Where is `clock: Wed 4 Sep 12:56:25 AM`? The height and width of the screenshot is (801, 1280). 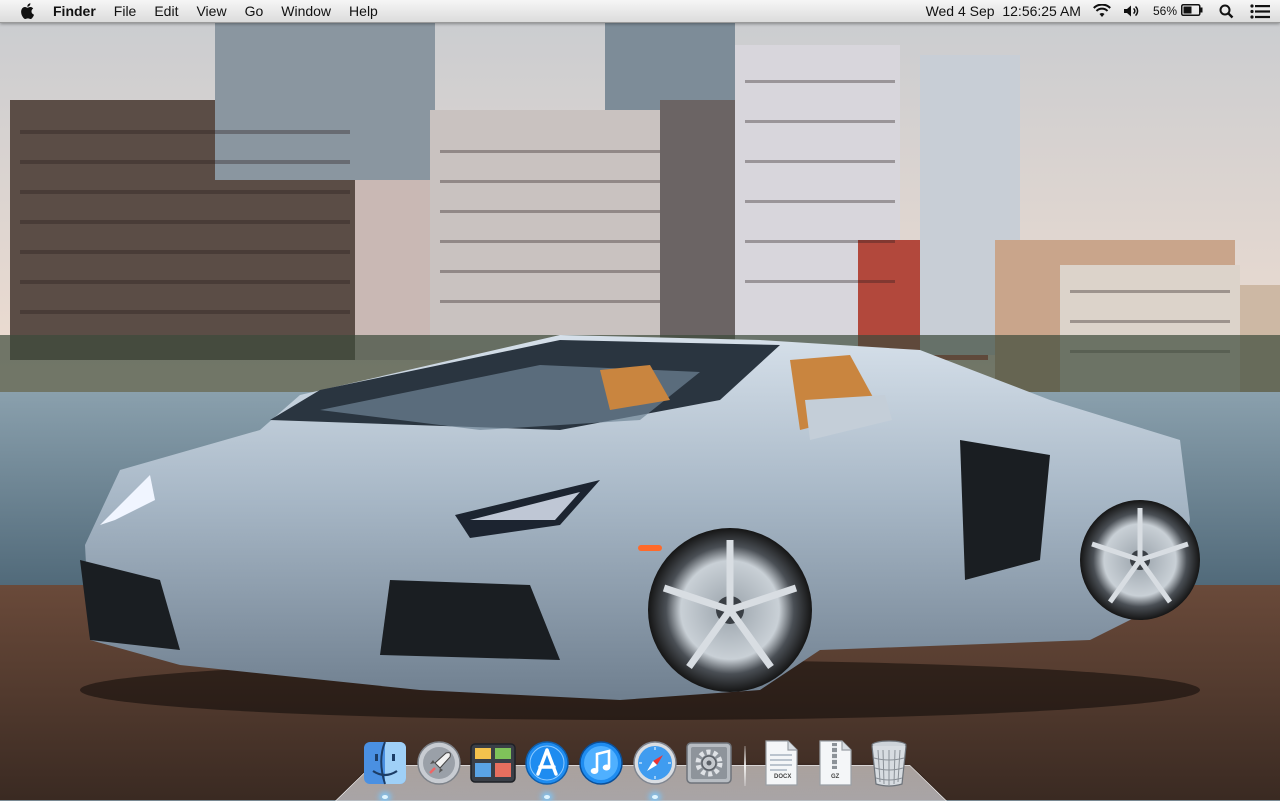
clock: Wed 4 Sep 12:56:25 AM is located at coordinates (1003, 11).